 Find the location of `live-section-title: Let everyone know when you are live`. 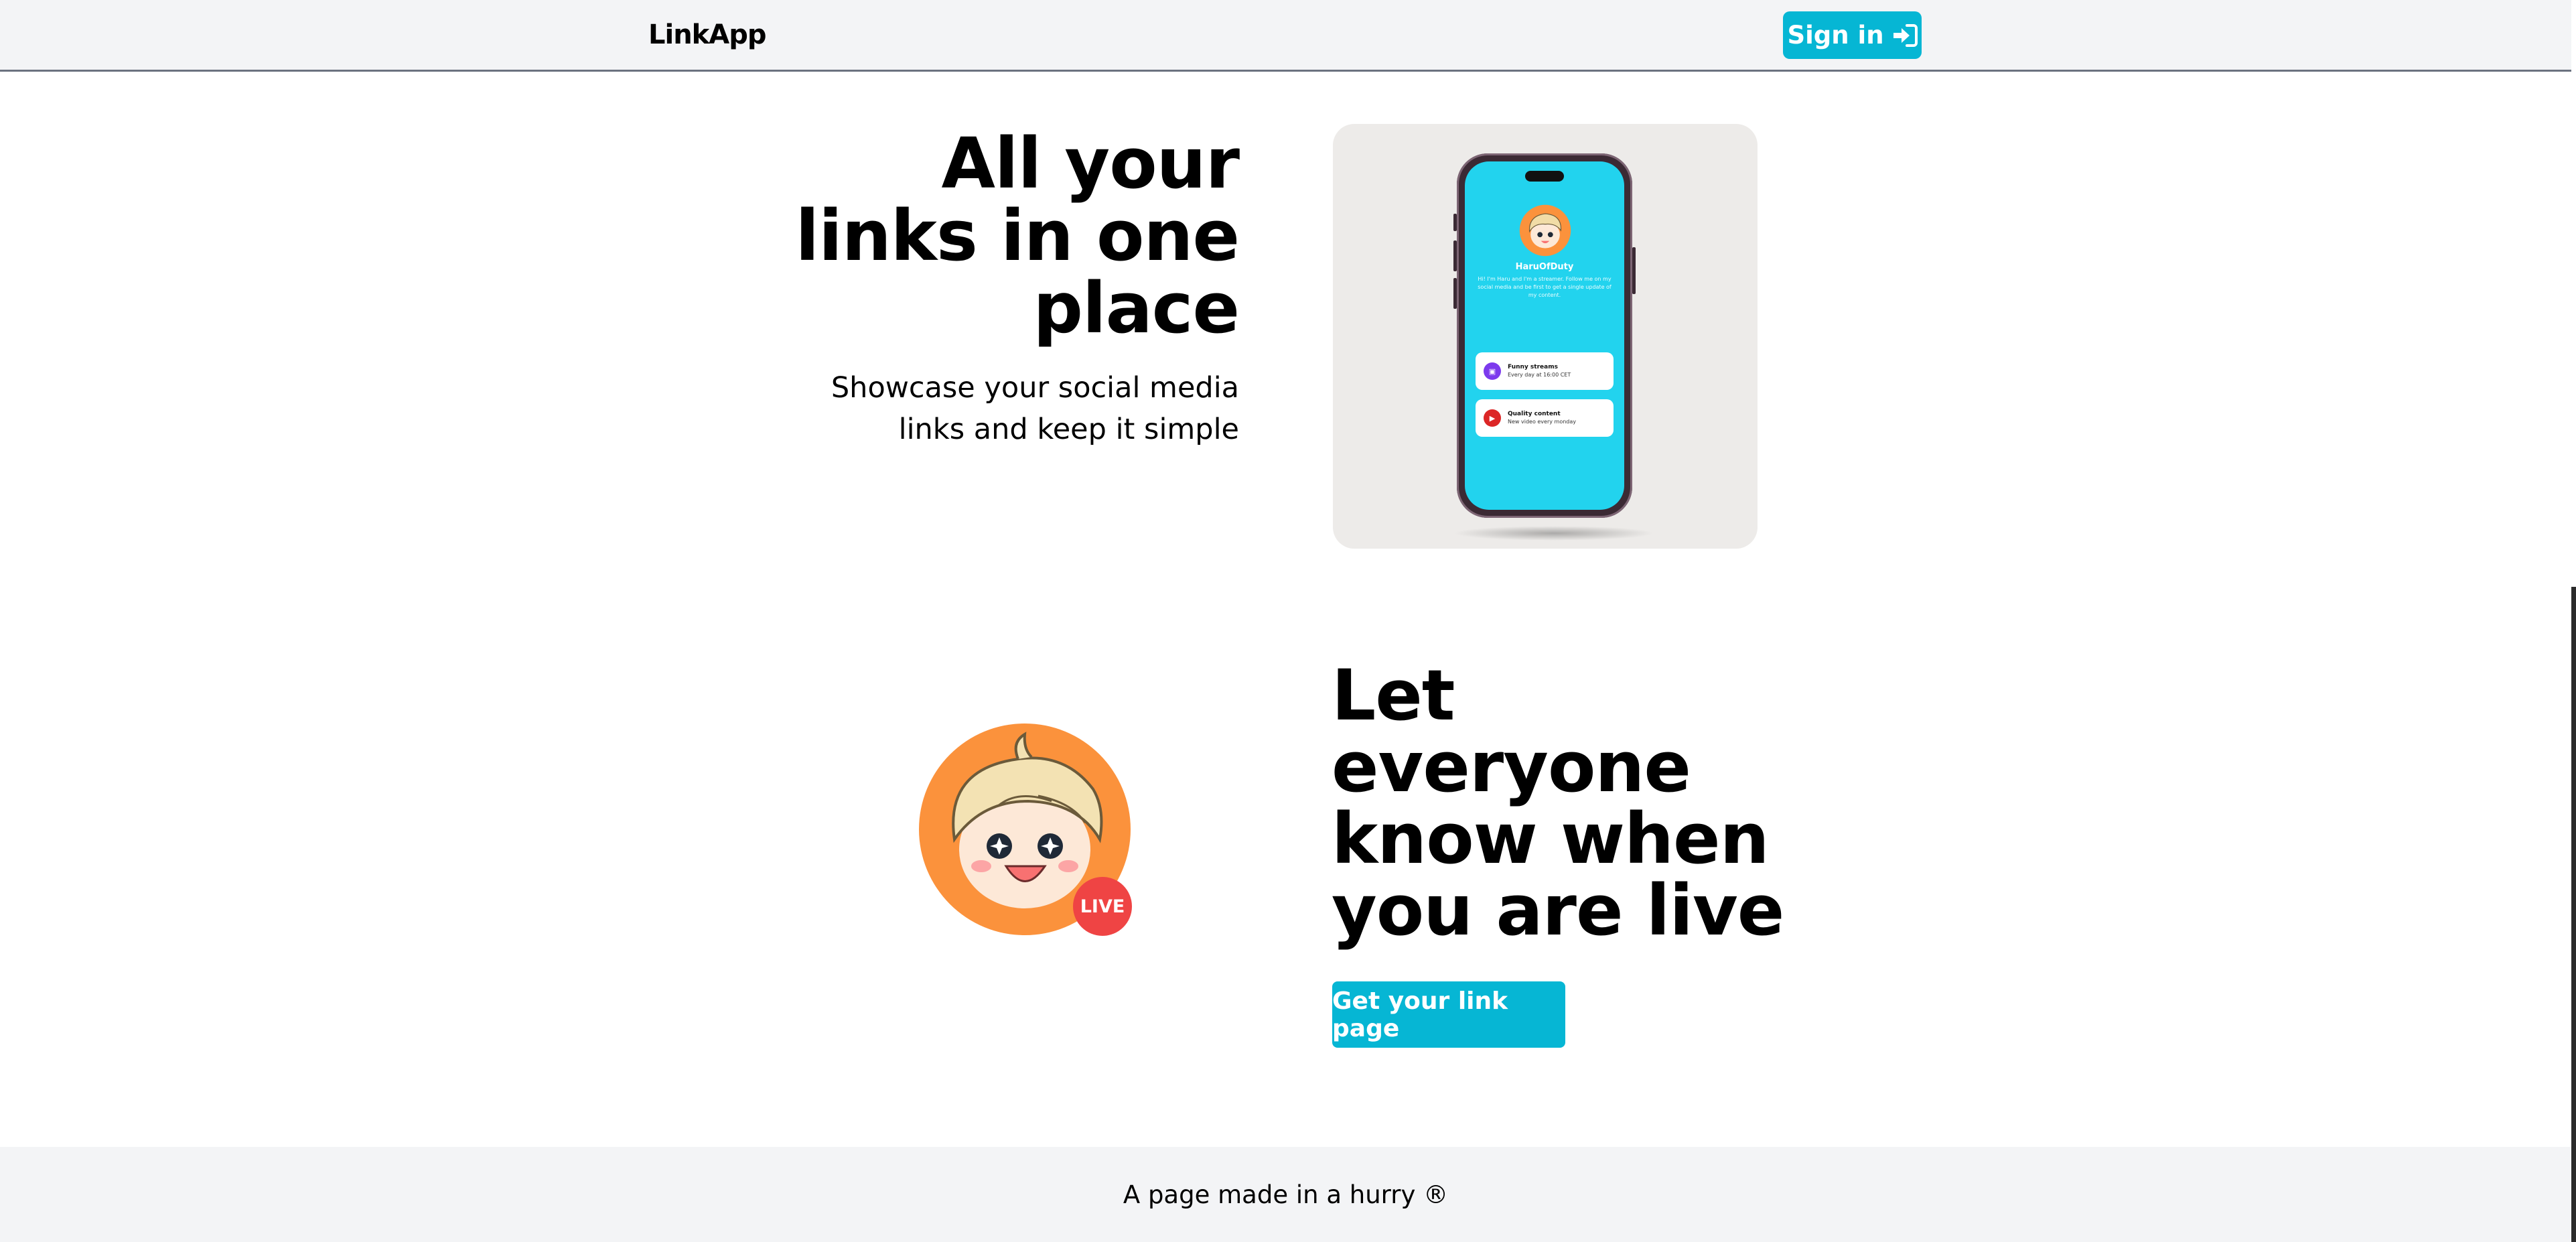

live-section-title: Let everyone know when you are live is located at coordinates (1559, 803).